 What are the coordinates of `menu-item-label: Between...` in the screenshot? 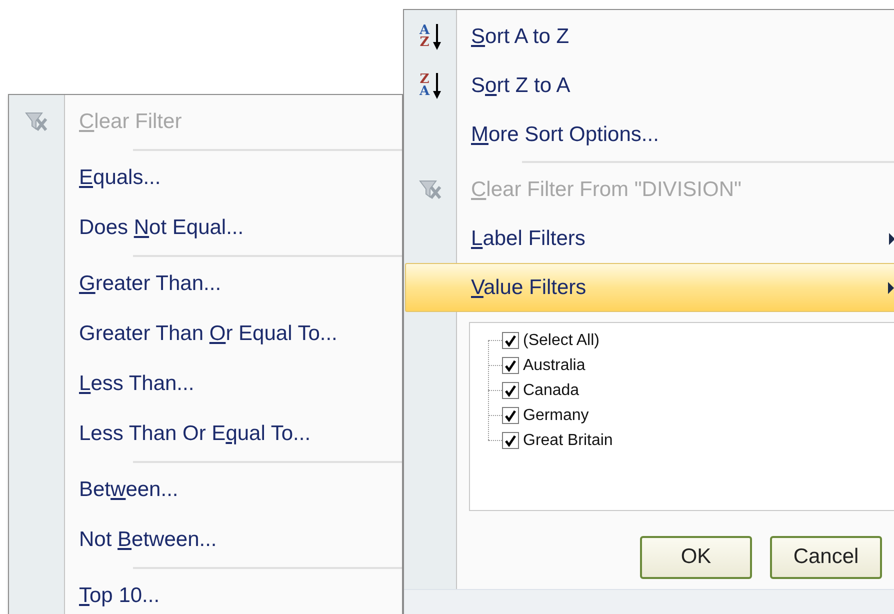 It's located at (128, 490).